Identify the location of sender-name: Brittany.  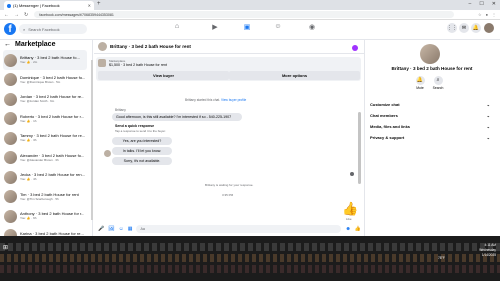
(120, 110).